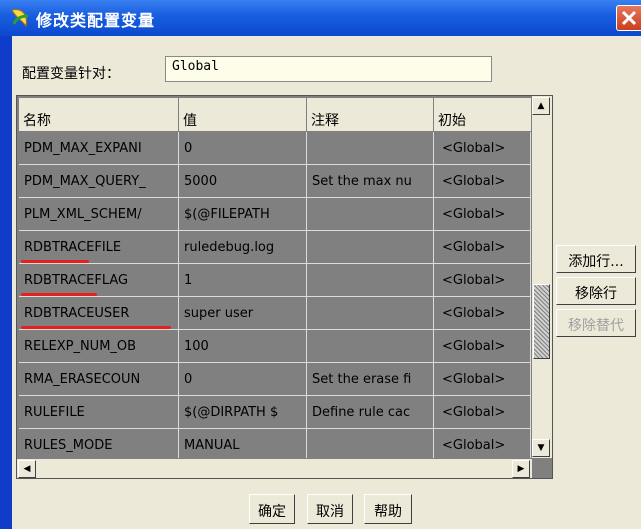 This screenshot has height=529, width=641. I want to click on scroll-left-button: ◀, so click(27, 469).